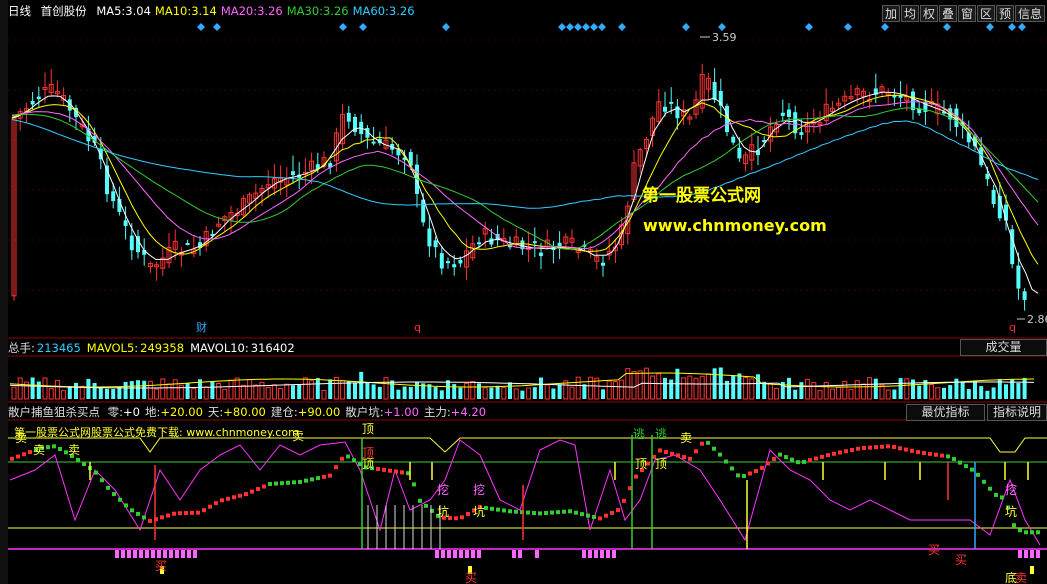 This screenshot has width=1047, height=584. What do you see at coordinates (305, 412) in the screenshot?
I see `indicator-param: 建仓:+90.00` at bounding box center [305, 412].